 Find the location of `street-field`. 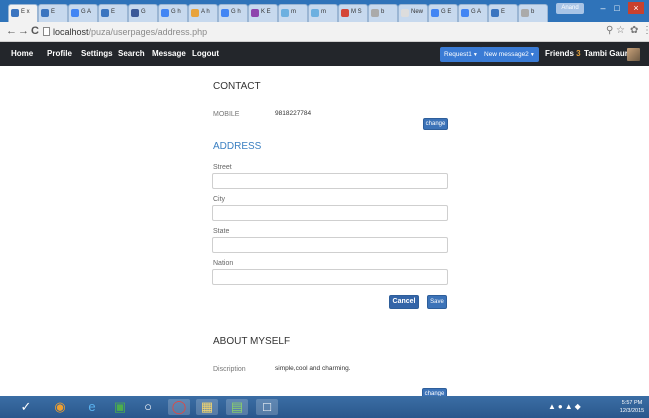

street-field is located at coordinates (330, 181).